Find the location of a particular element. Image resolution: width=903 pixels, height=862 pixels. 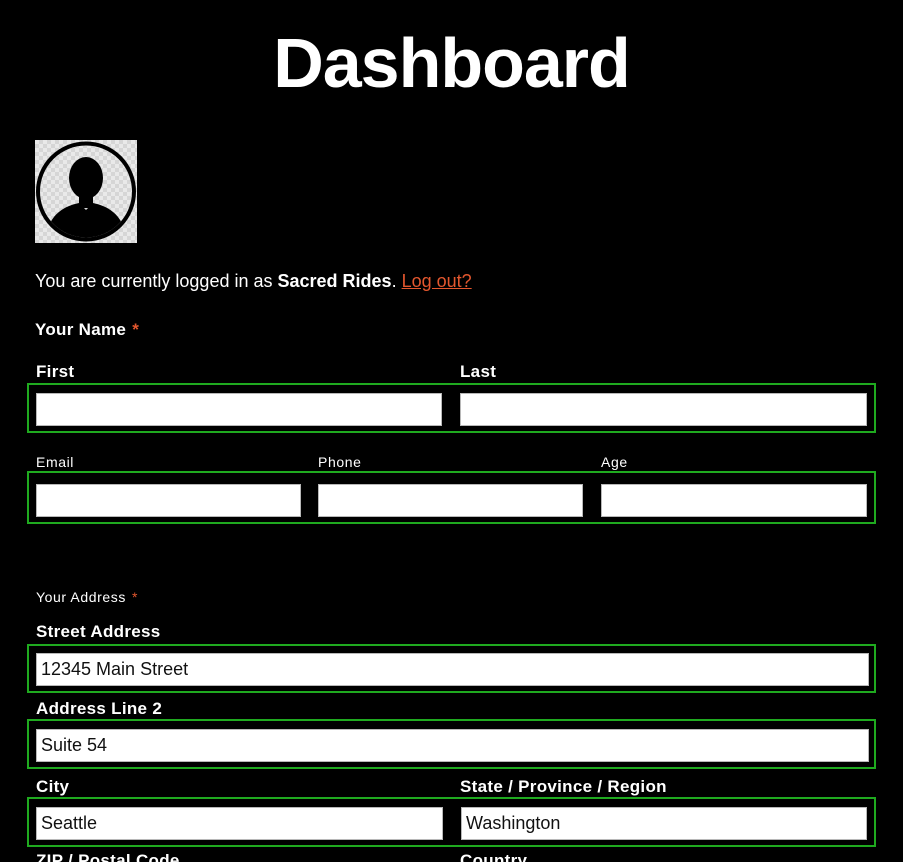

state-input is located at coordinates (664, 823).